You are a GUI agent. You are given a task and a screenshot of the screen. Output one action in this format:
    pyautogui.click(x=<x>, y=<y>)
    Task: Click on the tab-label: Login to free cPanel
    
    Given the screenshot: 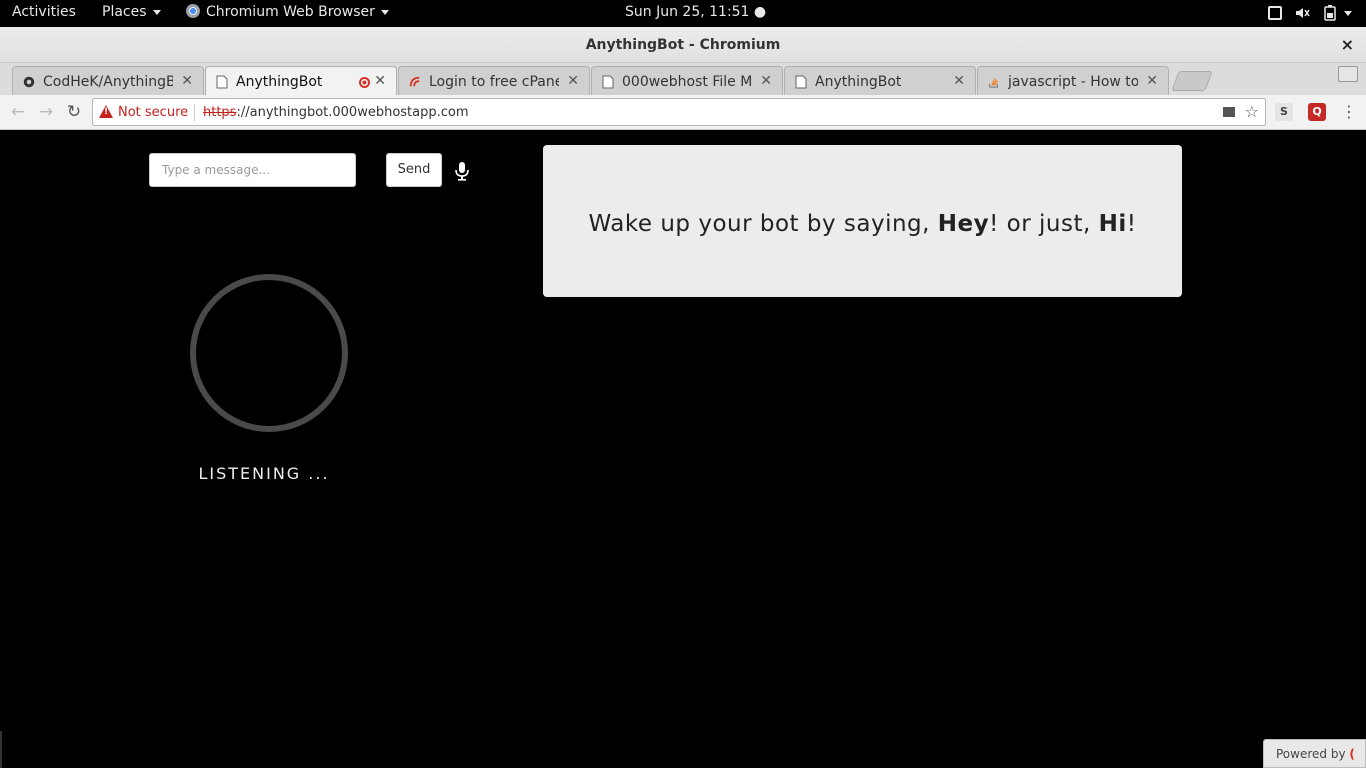 What is the action you would take?
    pyautogui.click(x=494, y=82)
    